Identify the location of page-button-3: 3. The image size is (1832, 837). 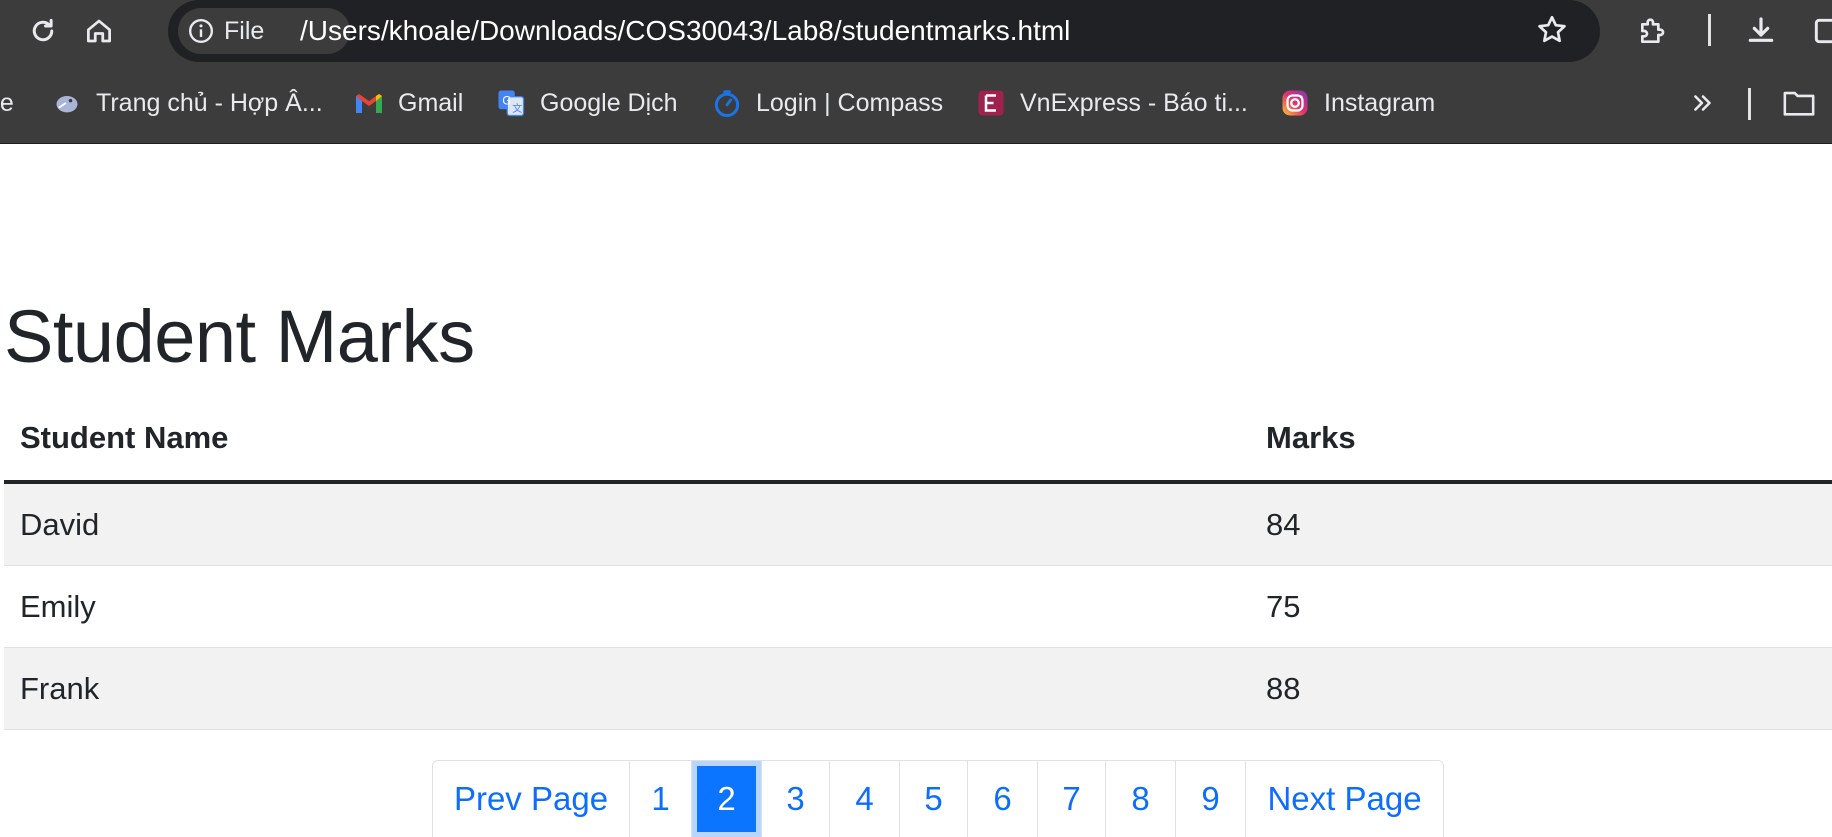
(795, 799).